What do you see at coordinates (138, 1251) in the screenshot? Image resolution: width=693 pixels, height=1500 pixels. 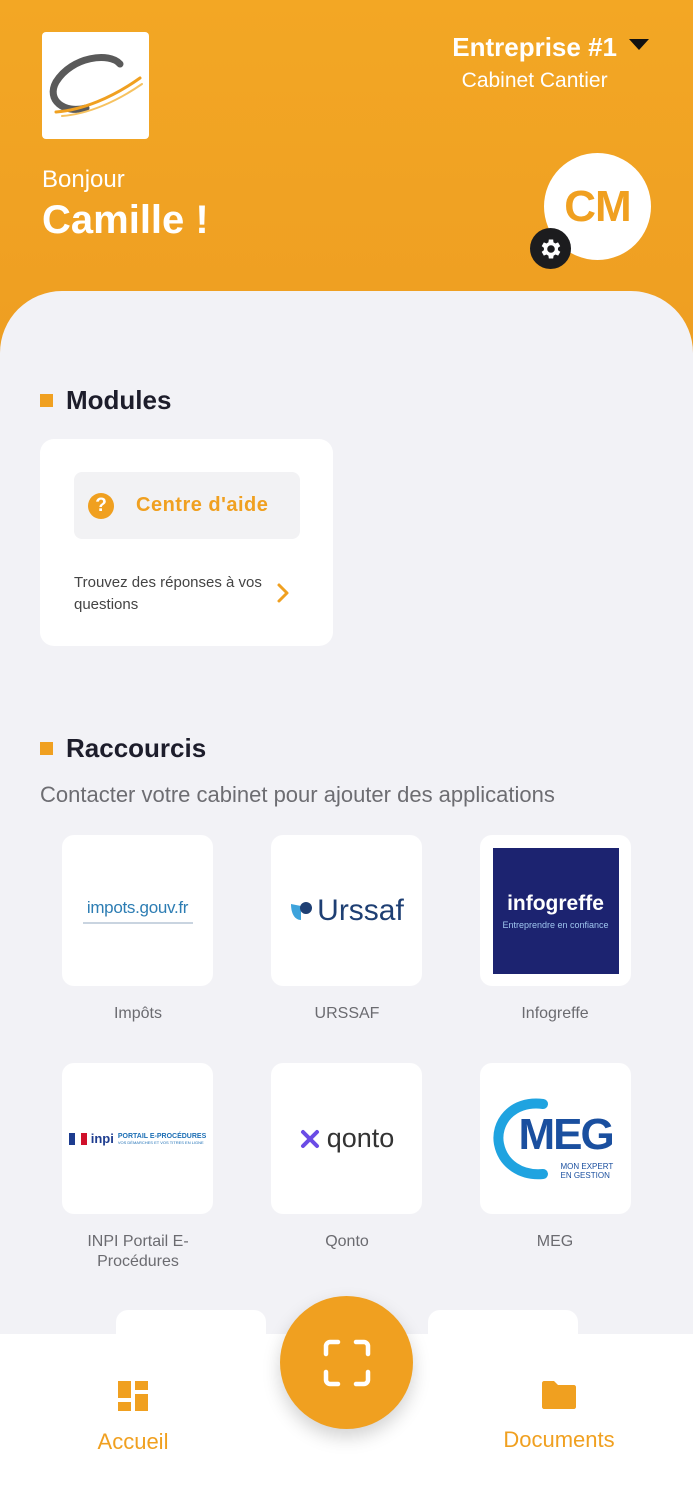 I see `shortcut-label-inpi: INPI Portail E-Procédures` at bounding box center [138, 1251].